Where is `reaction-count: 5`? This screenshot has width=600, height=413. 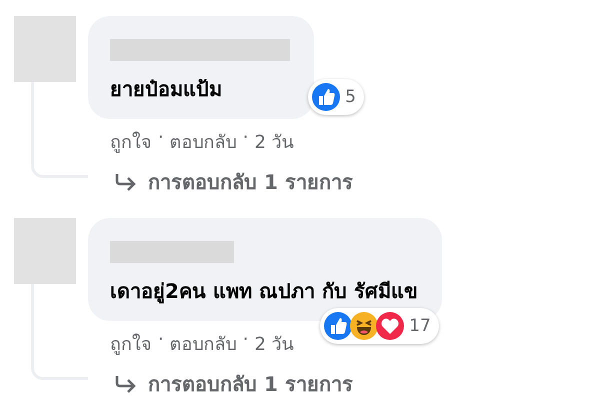 reaction-count: 5 is located at coordinates (350, 97).